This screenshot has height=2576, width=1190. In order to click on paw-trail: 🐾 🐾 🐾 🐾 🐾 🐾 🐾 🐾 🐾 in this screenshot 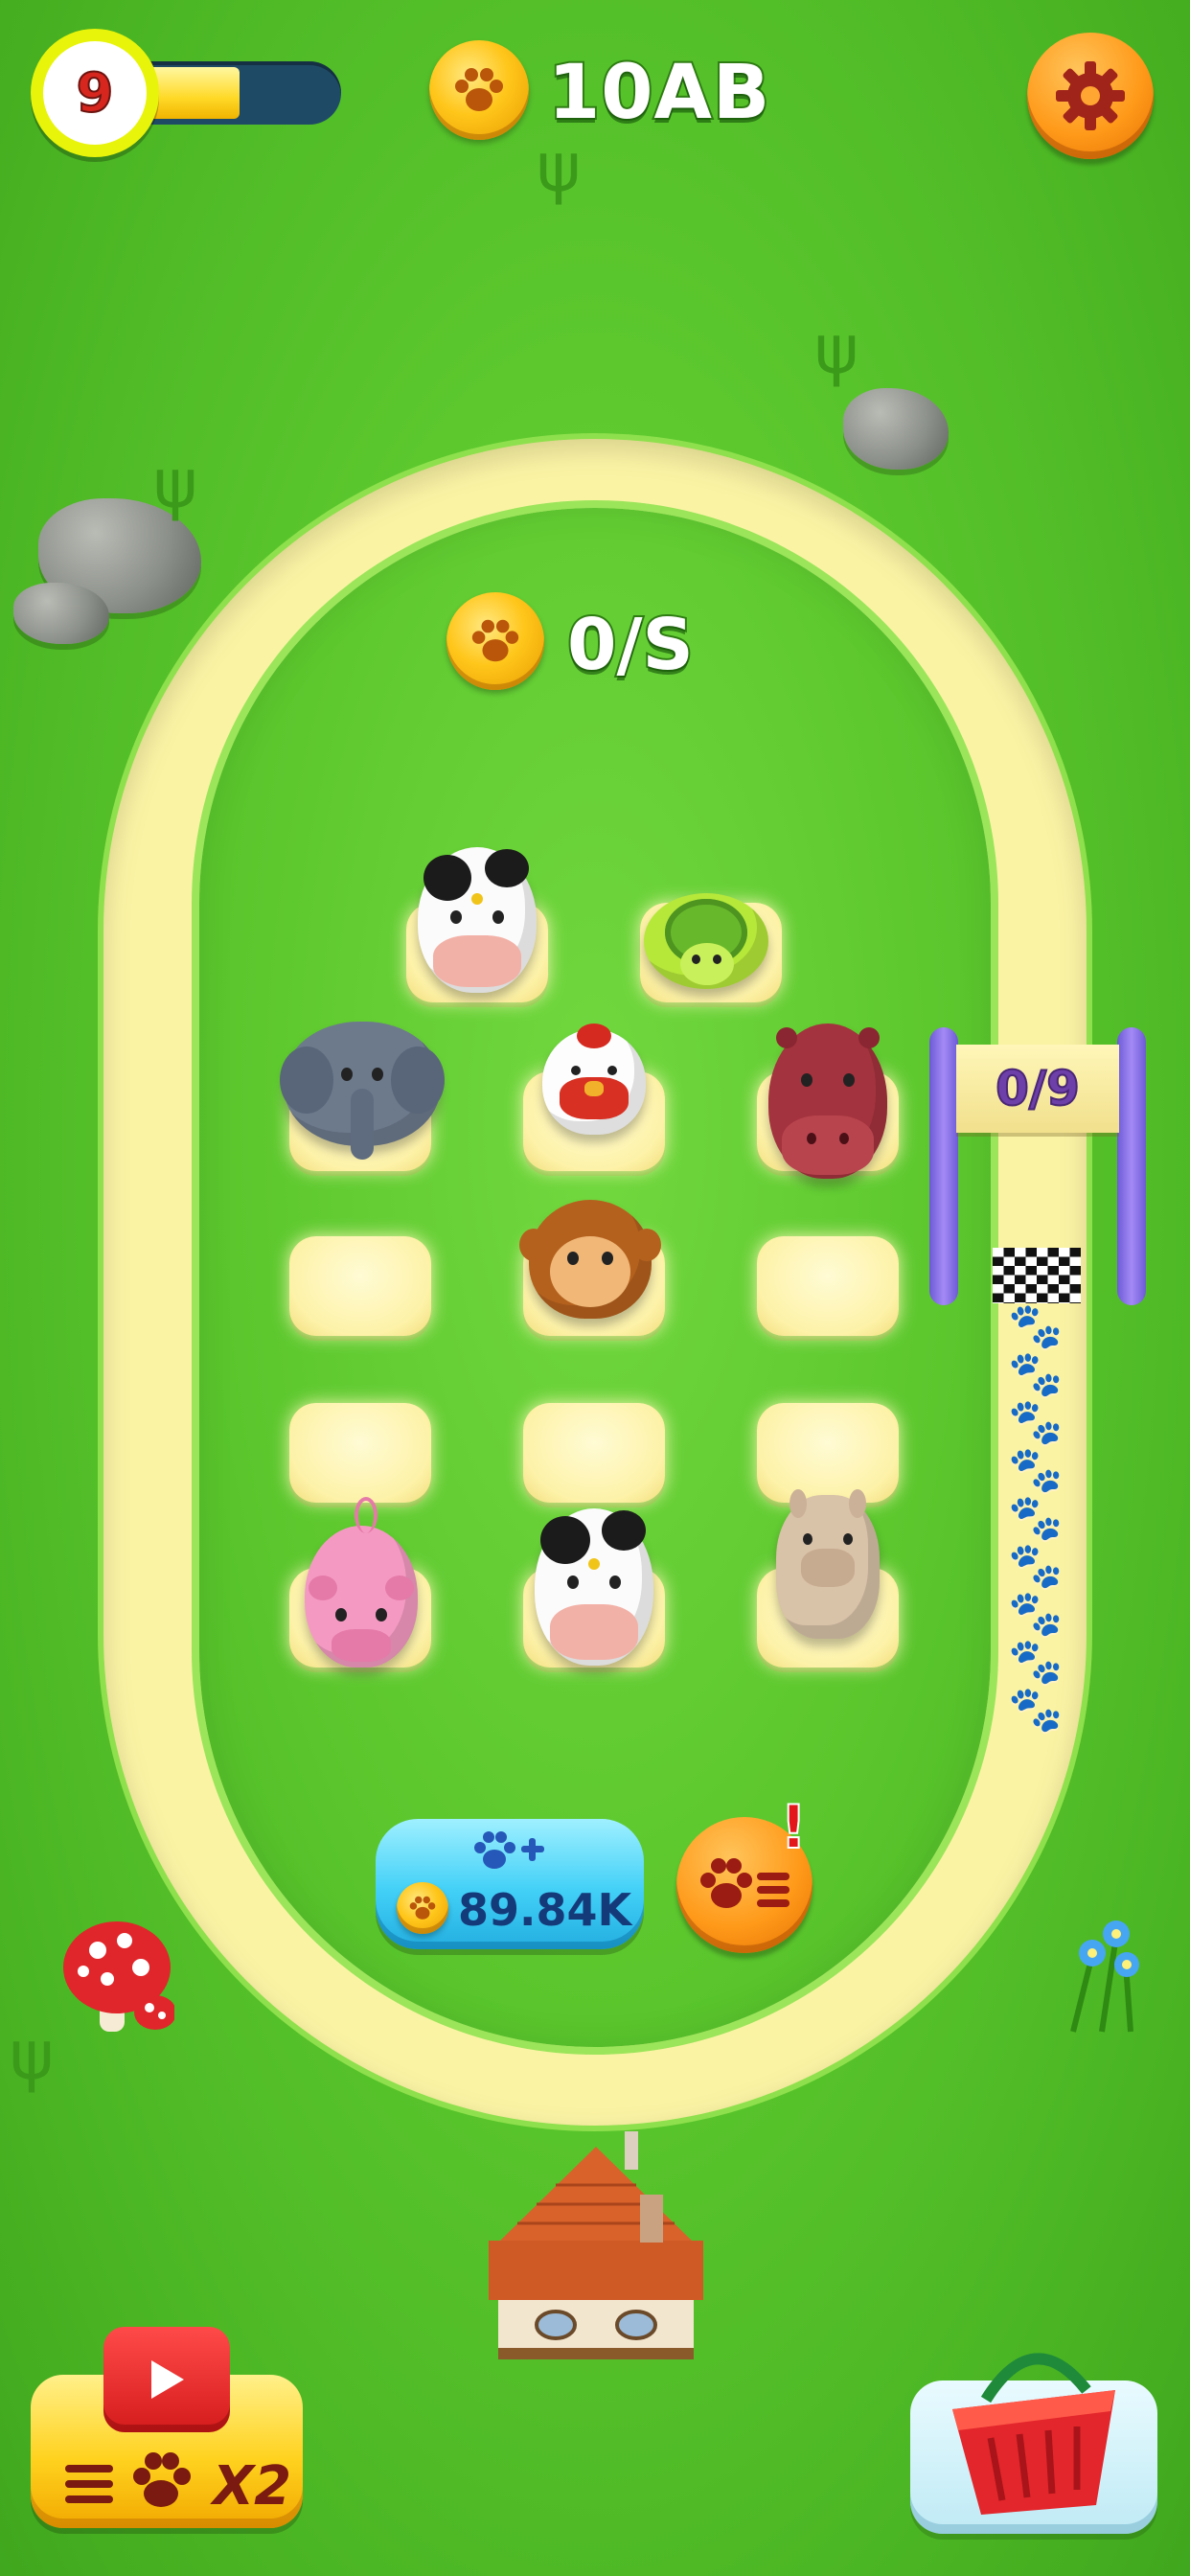, I will do `click(1037, 1517)`.